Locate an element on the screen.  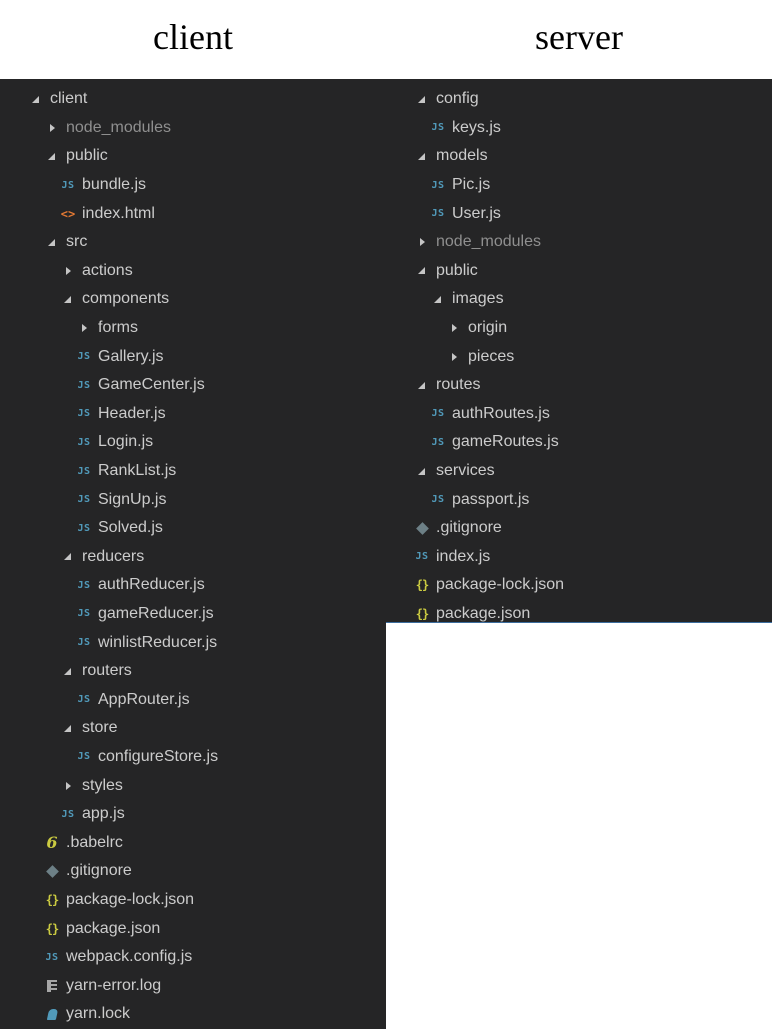
file-item-gamecenter-js: JS GameCenter.js is located at coordinates (193, 385).